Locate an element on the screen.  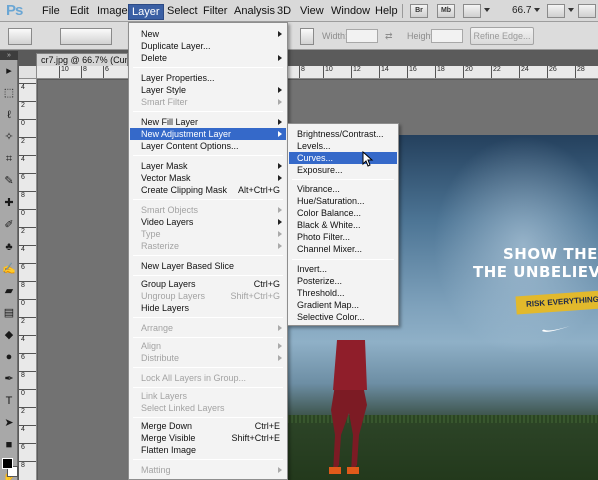
menu-item-merge-down: Merge Down Ctrl+E is located at coordinates (208, 426).